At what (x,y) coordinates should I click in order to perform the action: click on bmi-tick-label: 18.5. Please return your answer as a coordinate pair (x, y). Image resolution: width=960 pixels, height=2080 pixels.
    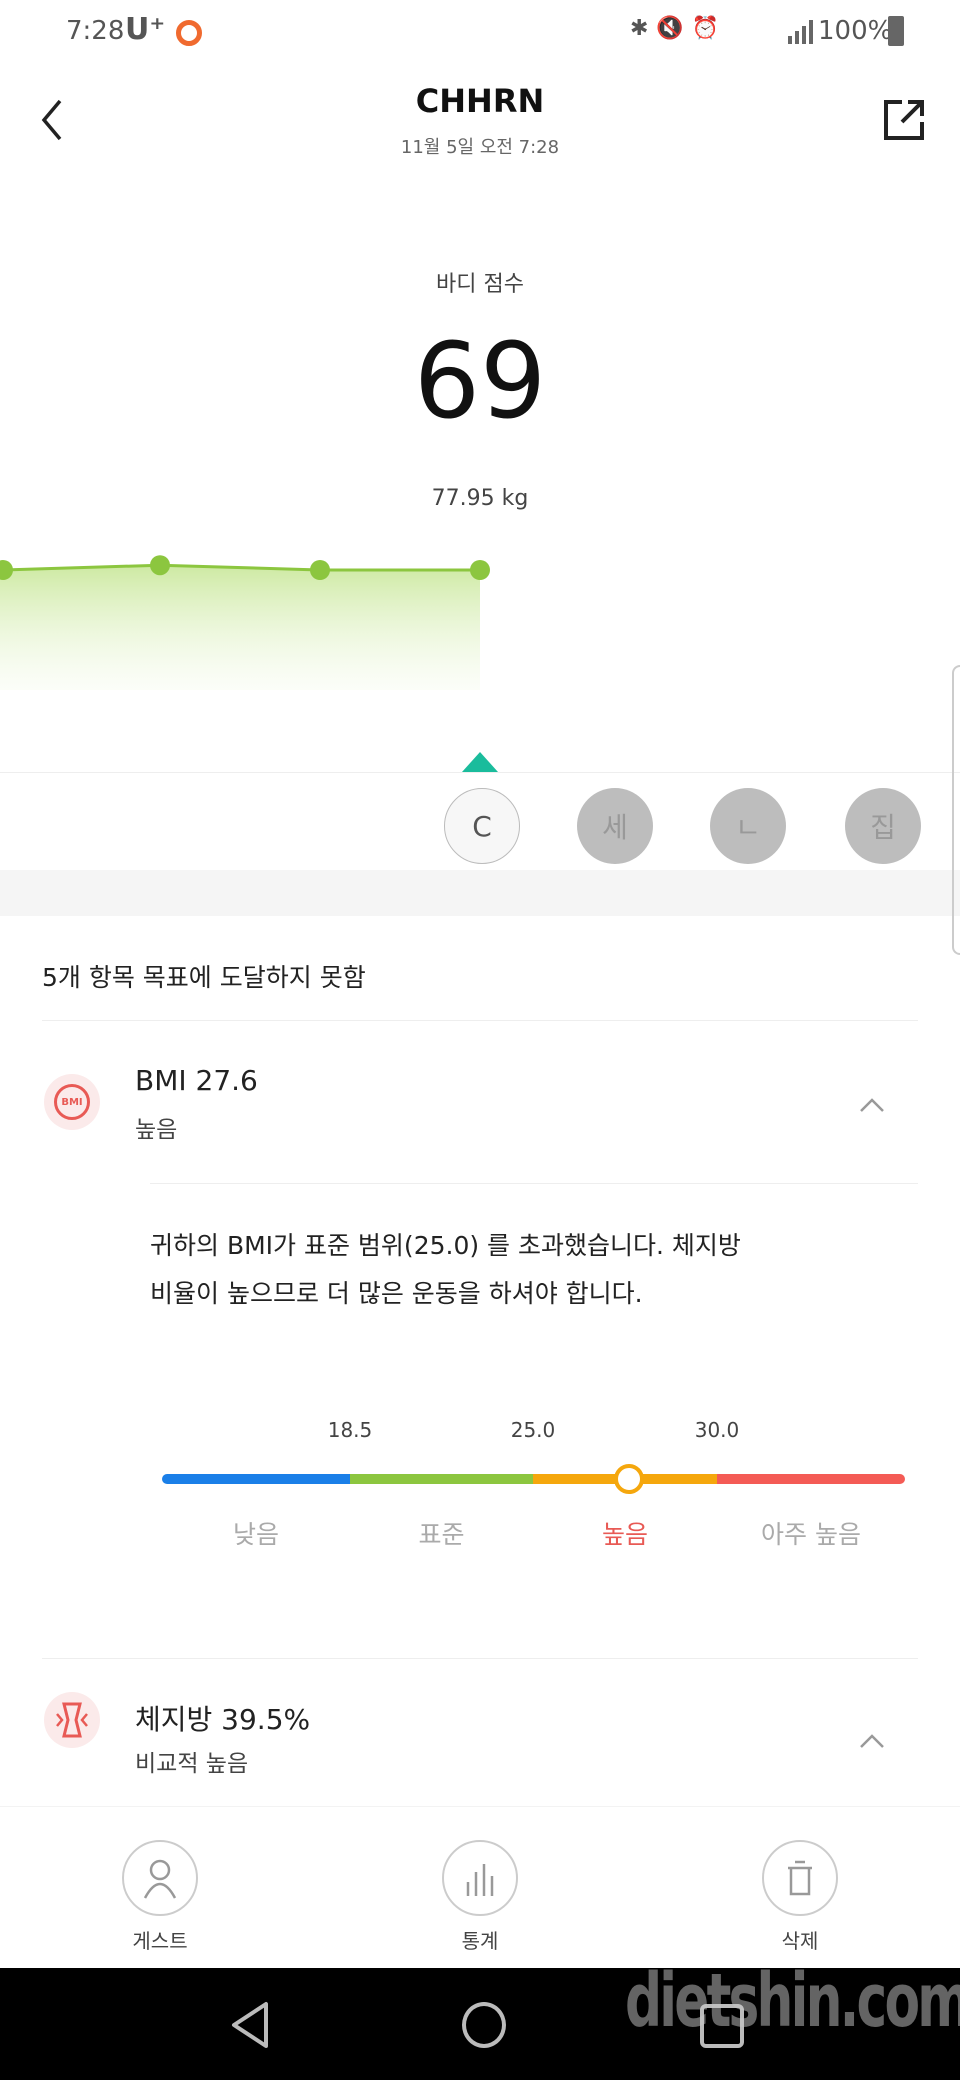
    Looking at the image, I should click on (350, 1430).